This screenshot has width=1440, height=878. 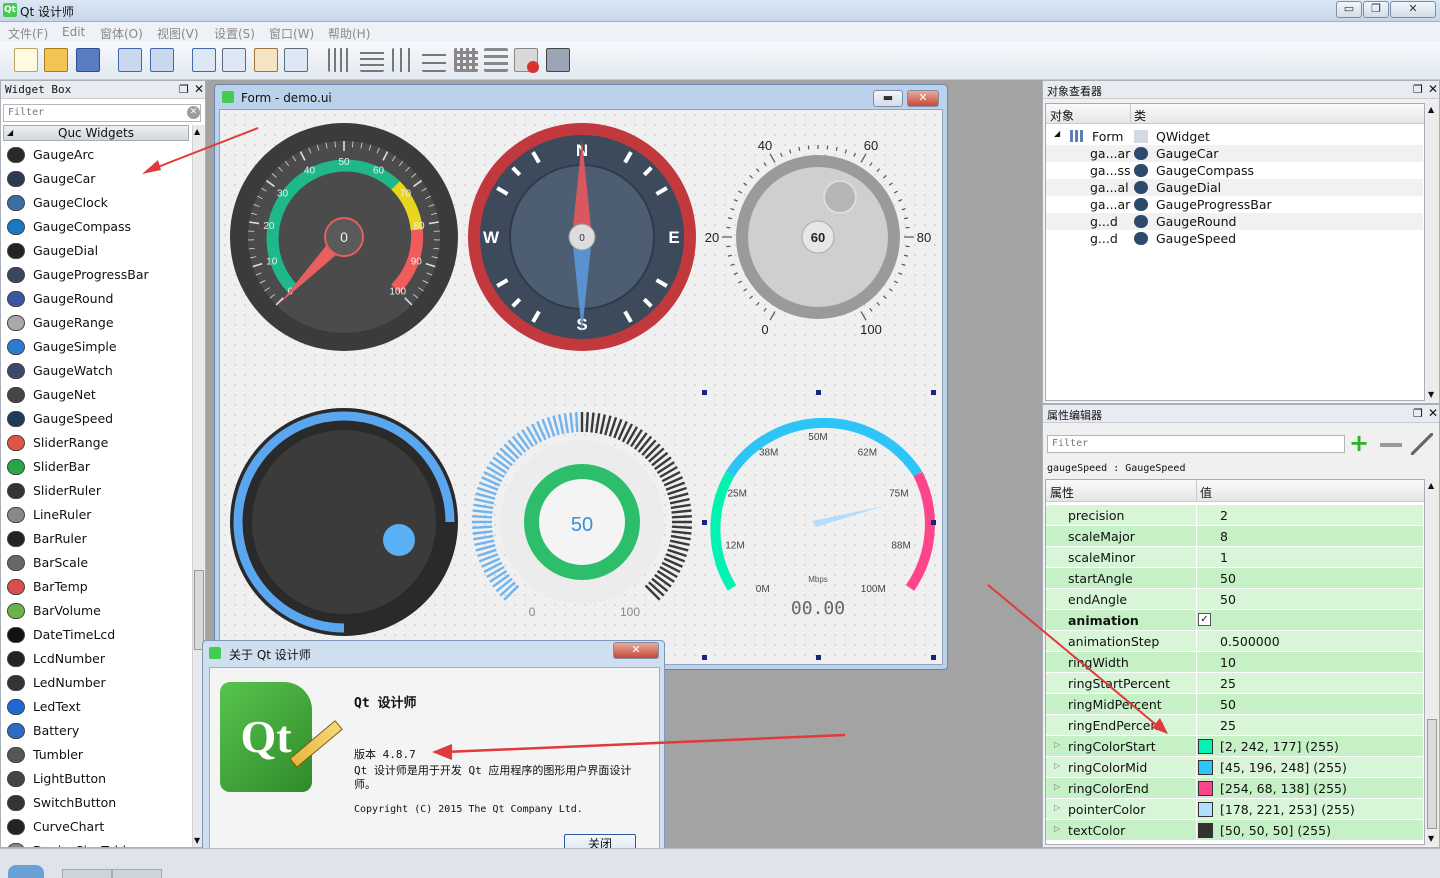 What do you see at coordinates (1196, 444) in the screenshot?
I see `property-filter-input: Filter` at bounding box center [1196, 444].